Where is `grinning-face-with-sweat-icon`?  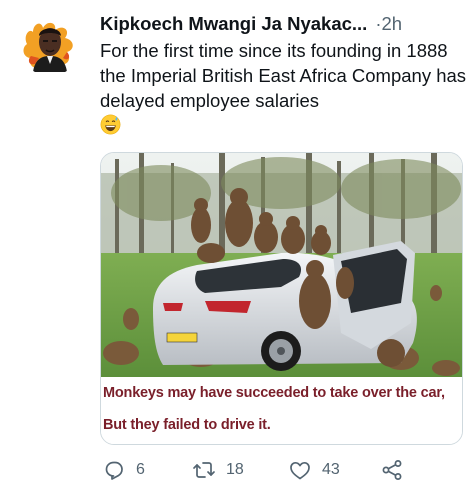 grinning-face-with-sweat-icon is located at coordinates (110, 124).